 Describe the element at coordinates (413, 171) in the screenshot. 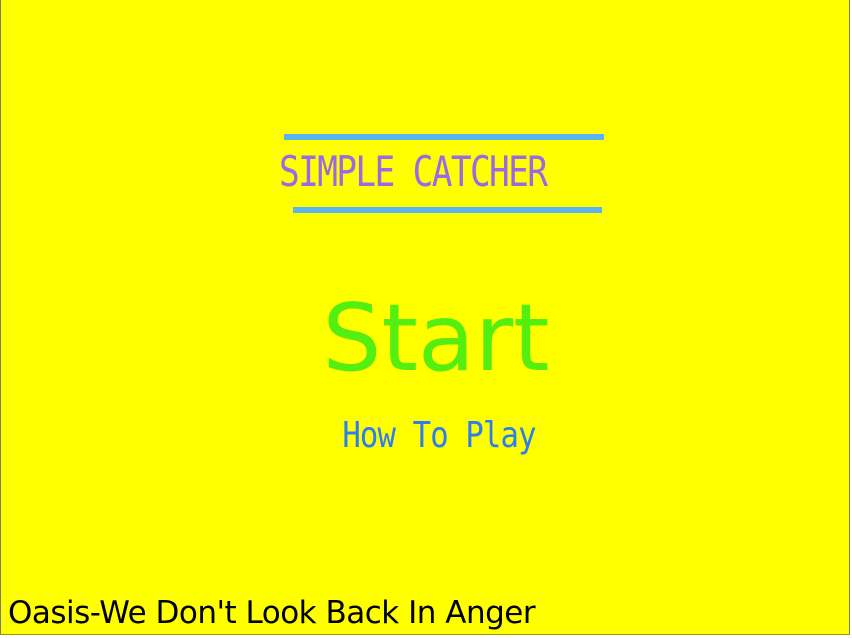

I see `game-title: SIMPLE CATCHER` at that location.